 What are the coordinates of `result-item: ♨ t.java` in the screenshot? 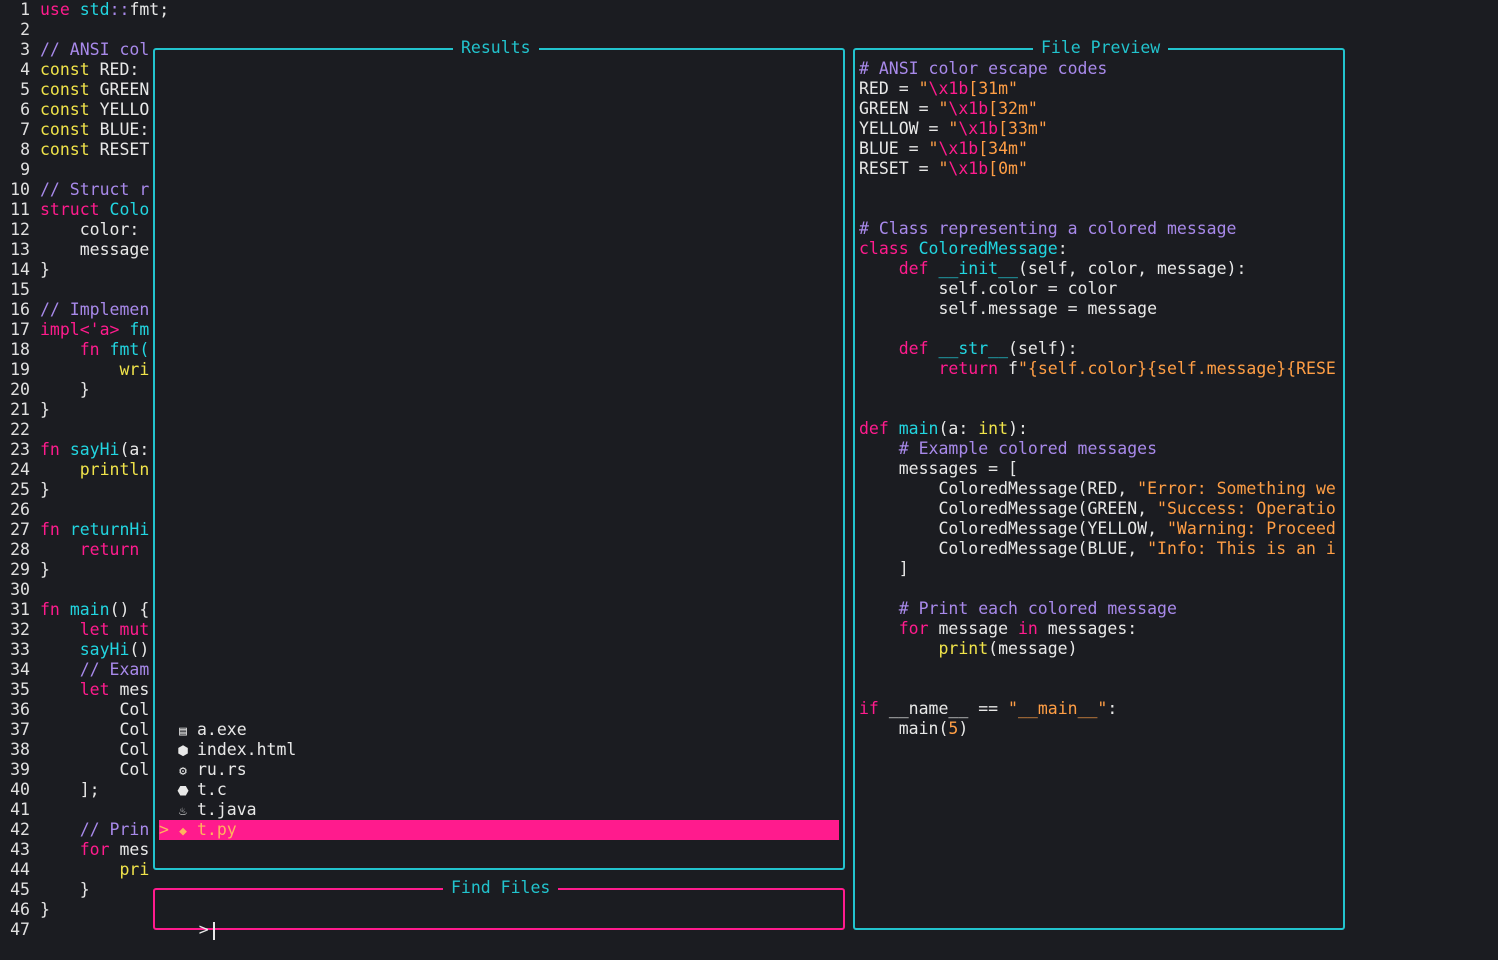 It's located at (499, 810).